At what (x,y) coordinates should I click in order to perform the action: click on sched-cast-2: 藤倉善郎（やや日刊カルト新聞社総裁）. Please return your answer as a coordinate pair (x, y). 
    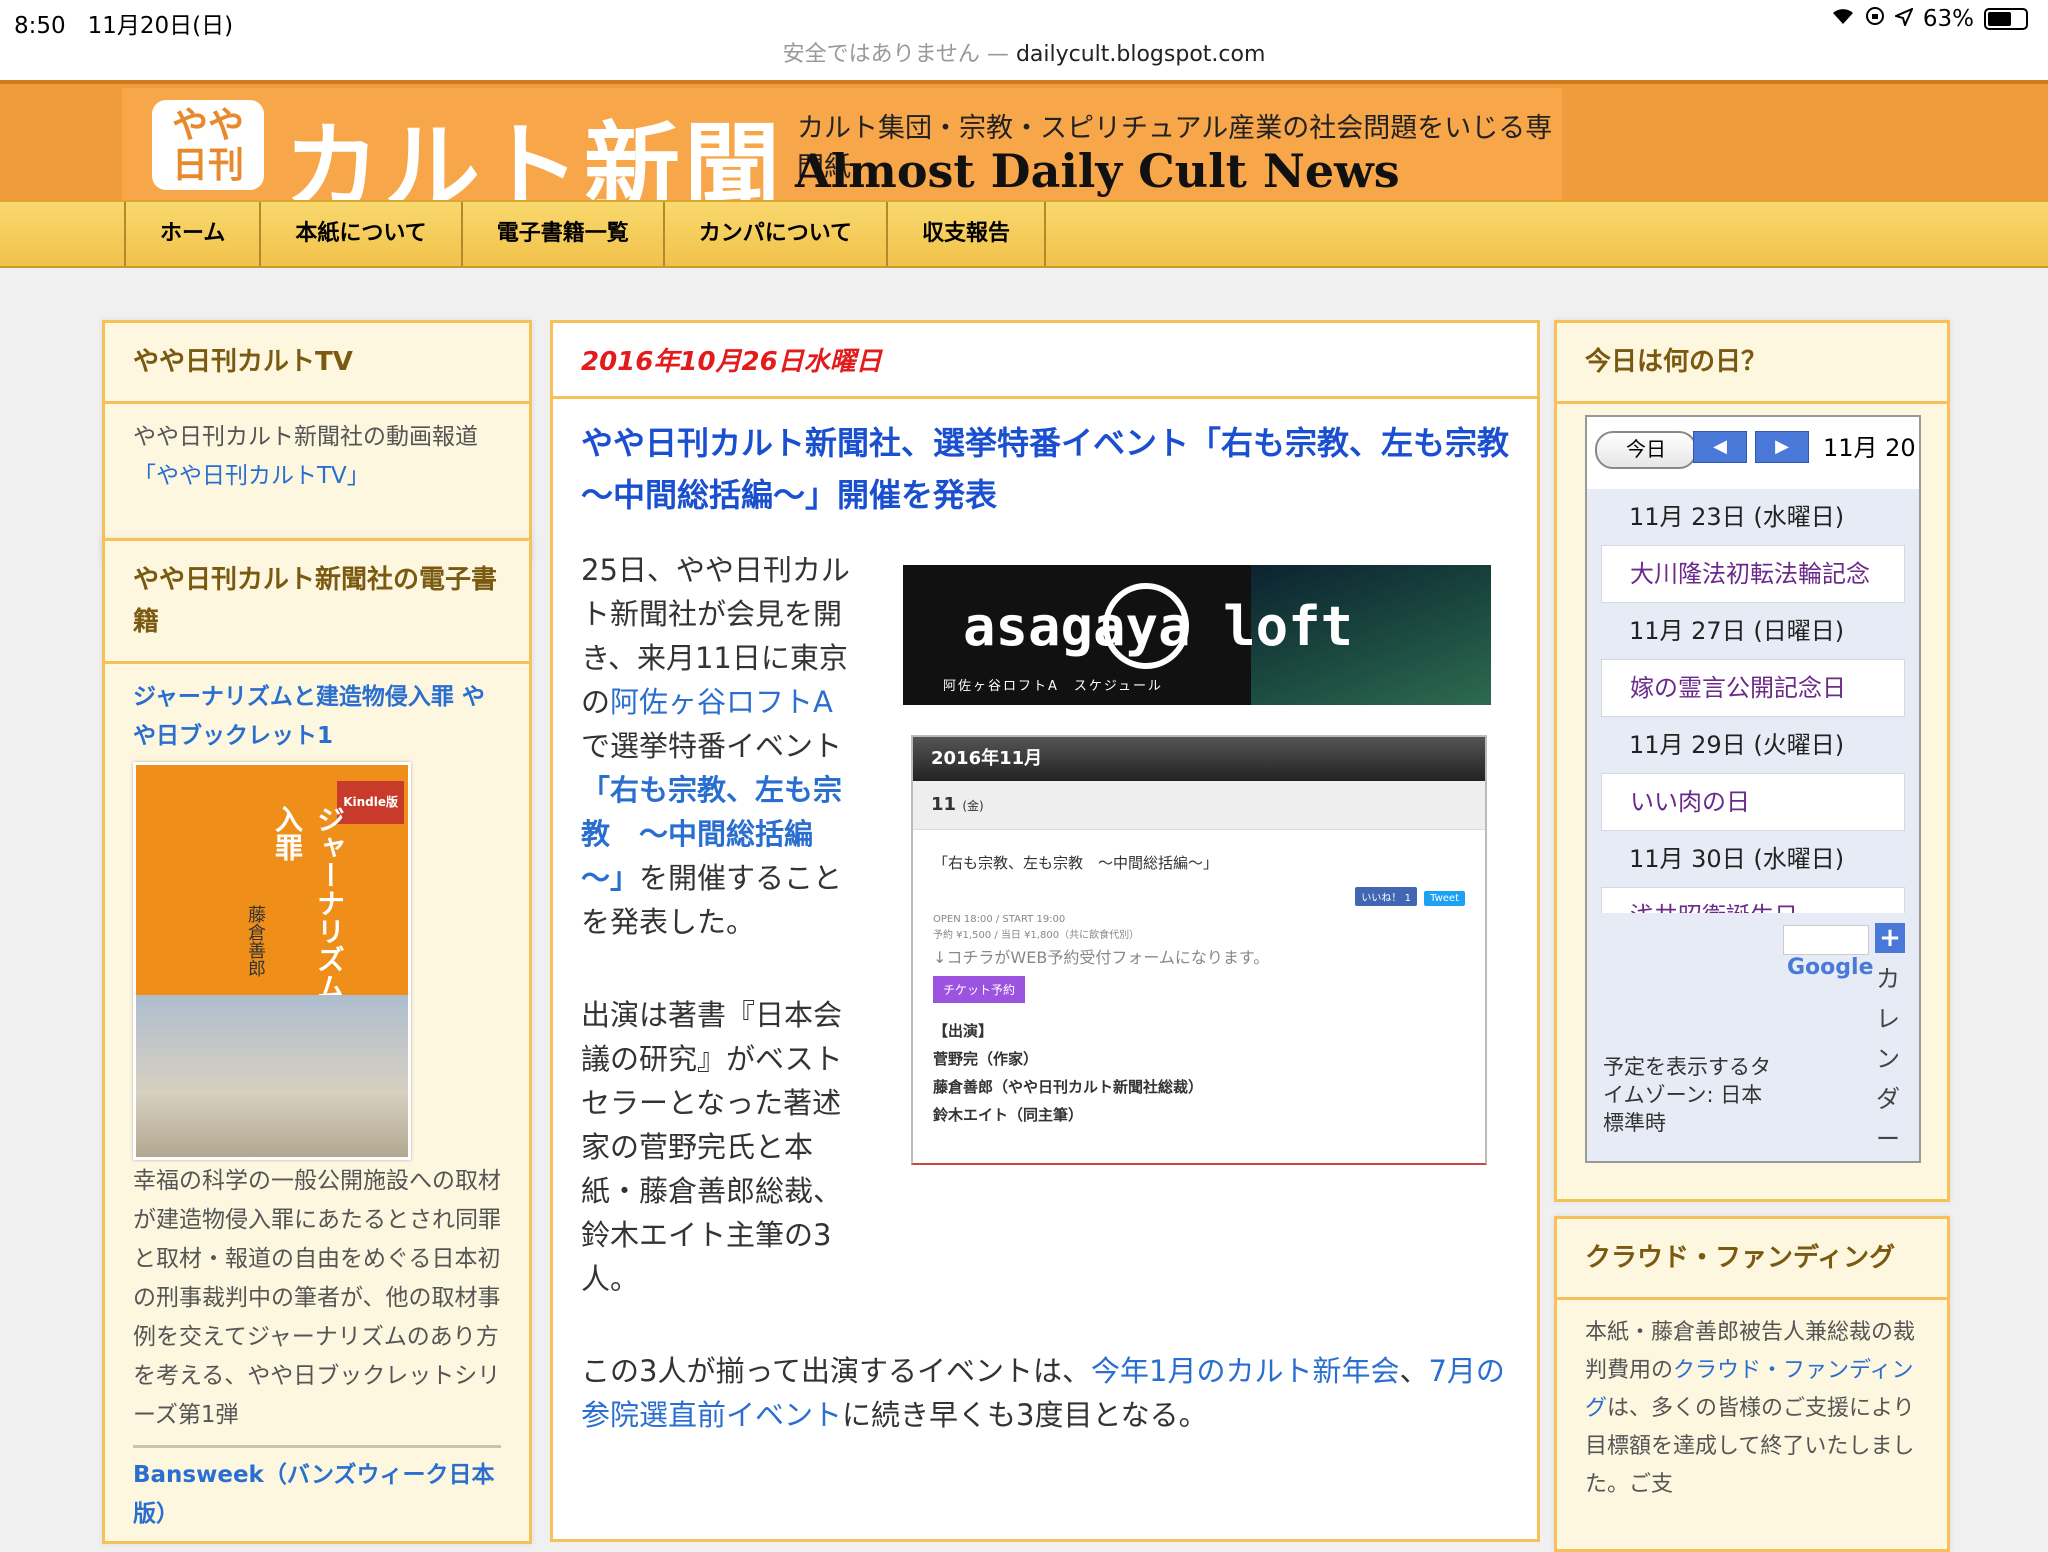
    Looking at the image, I should click on (1068, 1087).